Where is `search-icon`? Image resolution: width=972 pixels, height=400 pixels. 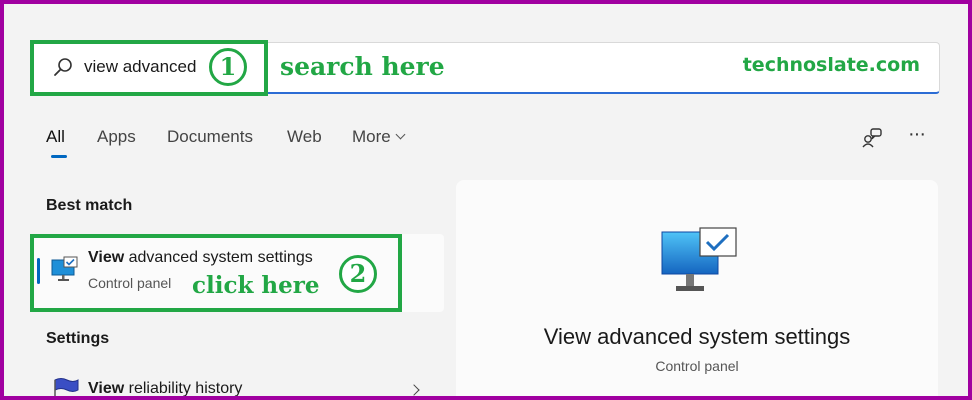 search-icon is located at coordinates (63, 67).